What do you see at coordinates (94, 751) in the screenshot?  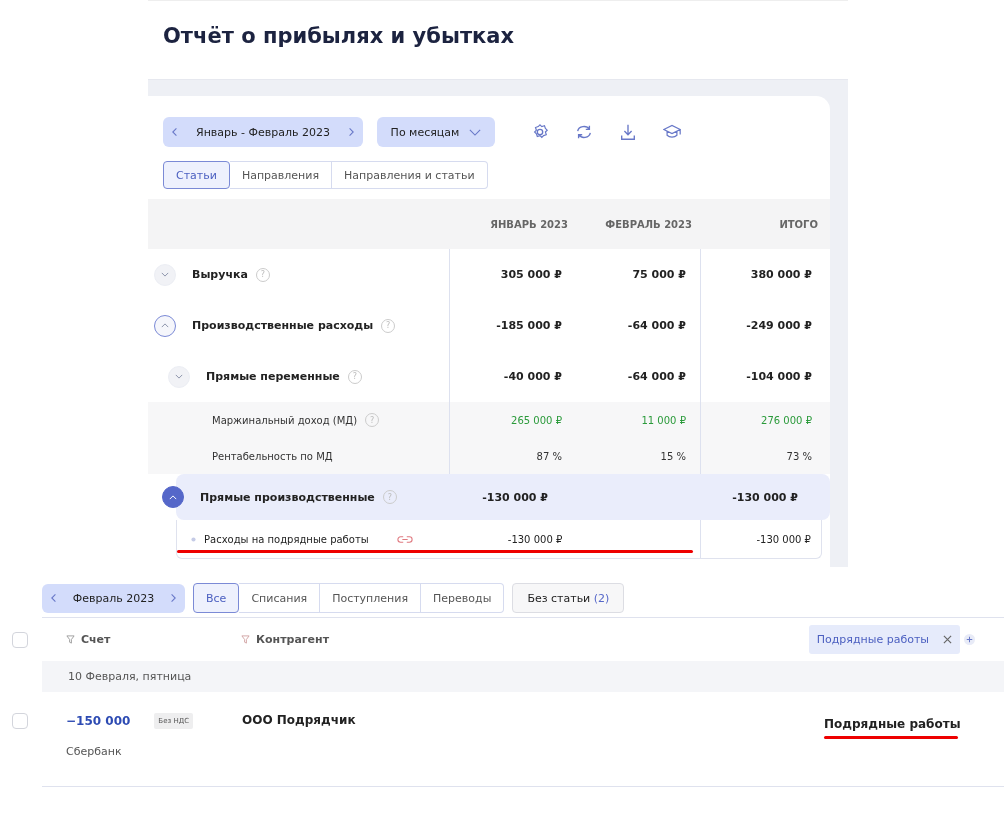 I see `account-text: Сбербанк` at bounding box center [94, 751].